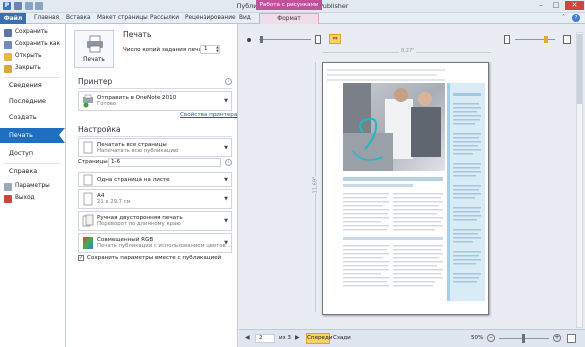 This screenshot has height=347, width=585. Describe the element at coordinates (557, 338) in the screenshot. I see `zoom-in-button: +` at that location.